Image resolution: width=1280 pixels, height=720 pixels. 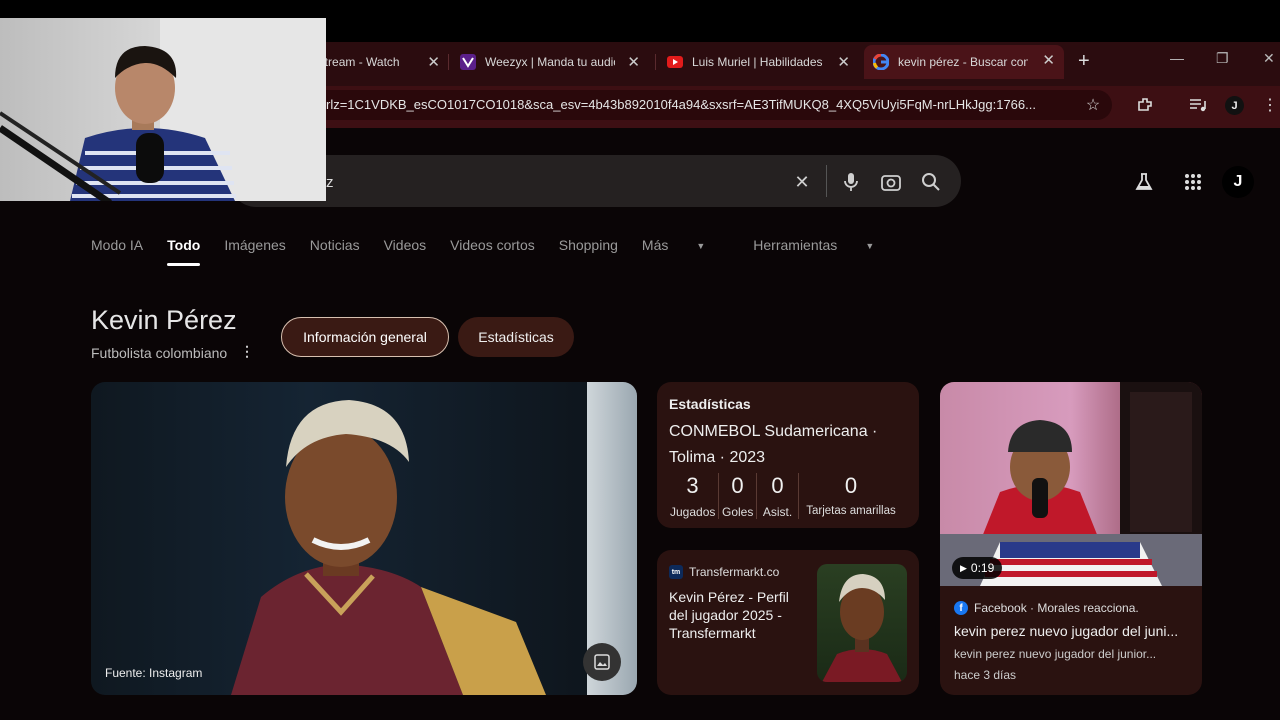 I want to click on apps-grid-icon, so click(x=1193, y=182).